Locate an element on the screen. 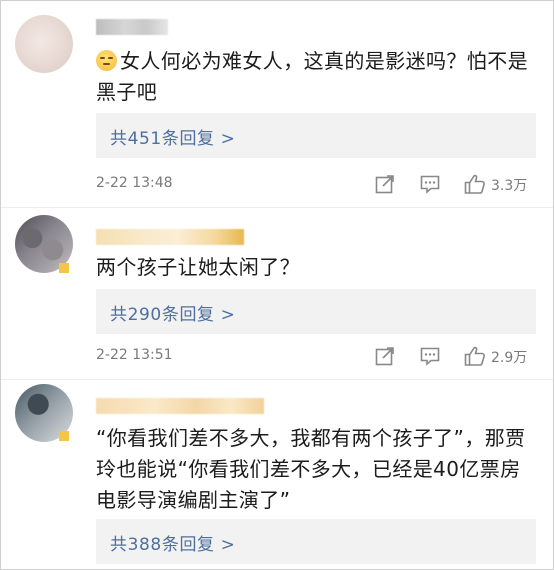 This screenshot has width=554, height=570. avatar is located at coordinates (44, 44).